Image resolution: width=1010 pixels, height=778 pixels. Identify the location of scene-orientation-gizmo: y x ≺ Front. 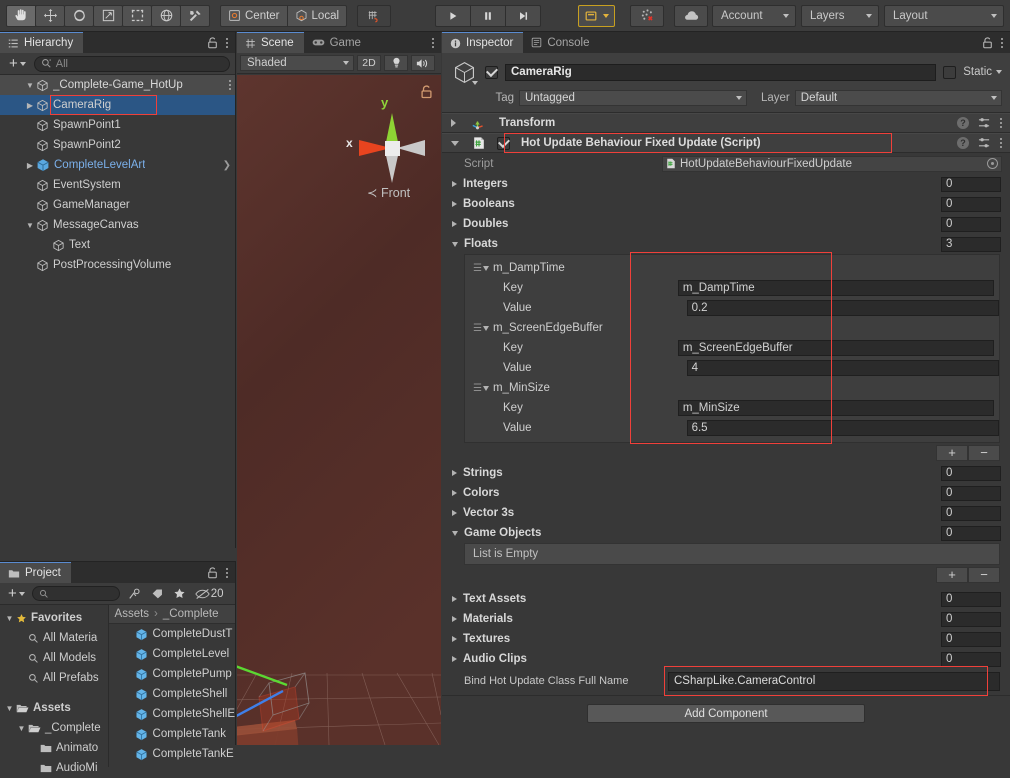
(384, 145).